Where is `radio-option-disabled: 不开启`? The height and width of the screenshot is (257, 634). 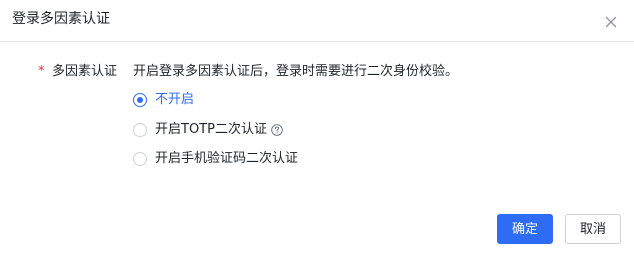 radio-option-disabled: 不开启 is located at coordinates (163, 100).